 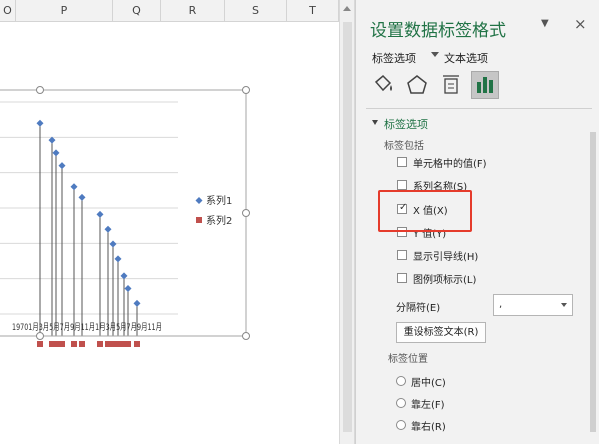 I want to click on chart-stems, so click(x=88, y=229).